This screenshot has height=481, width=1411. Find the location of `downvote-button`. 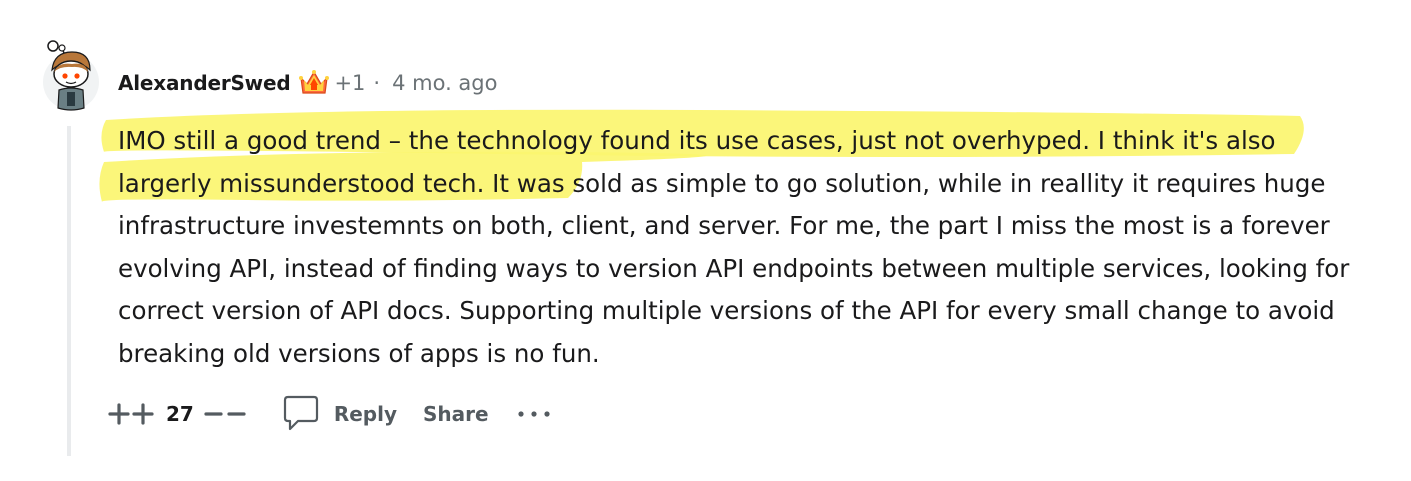

downvote-button is located at coordinates (225, 414).